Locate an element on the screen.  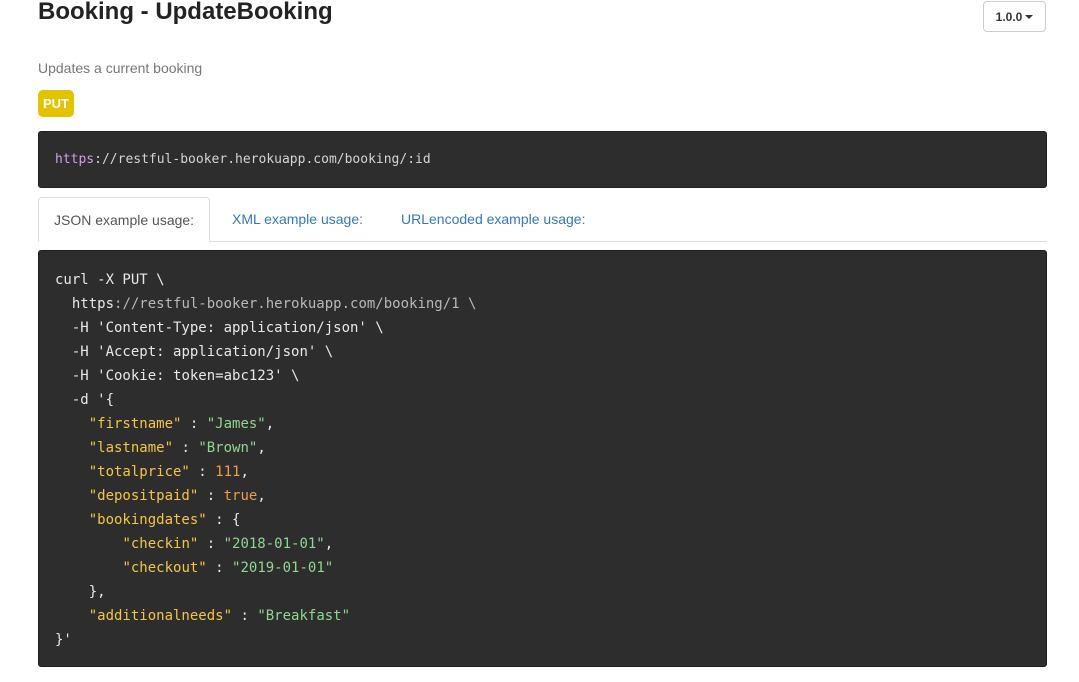
code-line: "totalprice" : 111, is located at coordinates (168, 472).